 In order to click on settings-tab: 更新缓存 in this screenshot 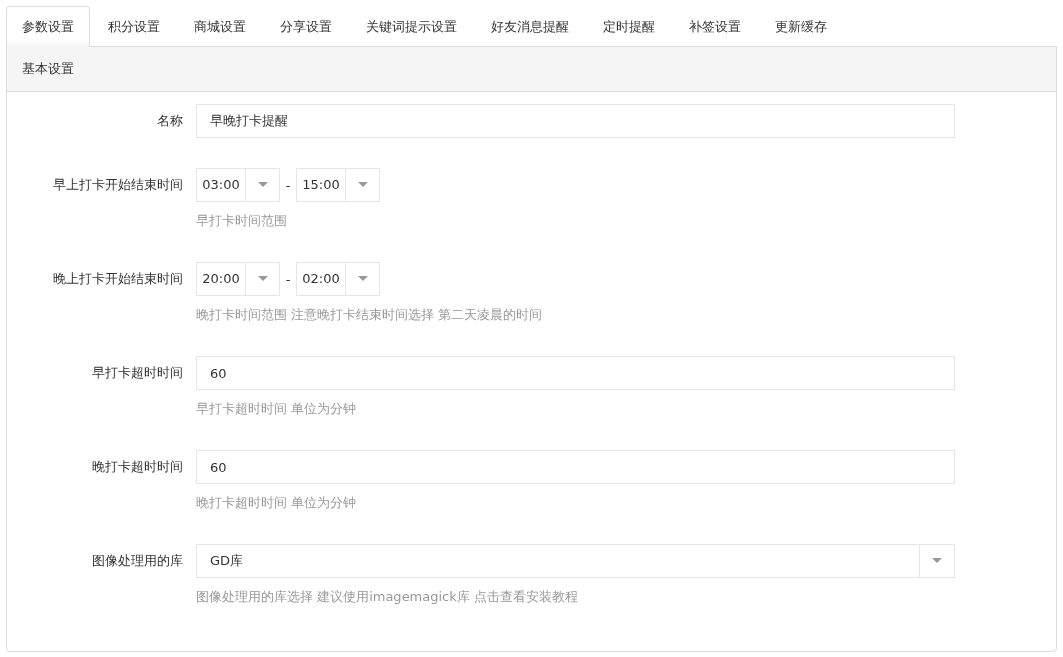, I will do `click(801, 26)`.